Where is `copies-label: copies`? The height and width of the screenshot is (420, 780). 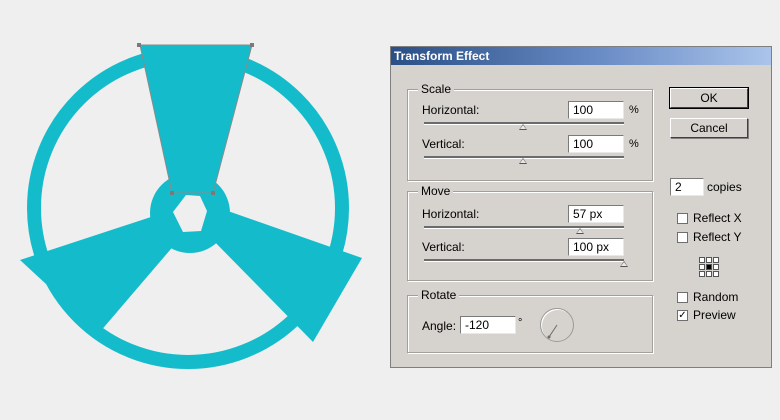 copies-label: copies is located at coordinates (724, 187).